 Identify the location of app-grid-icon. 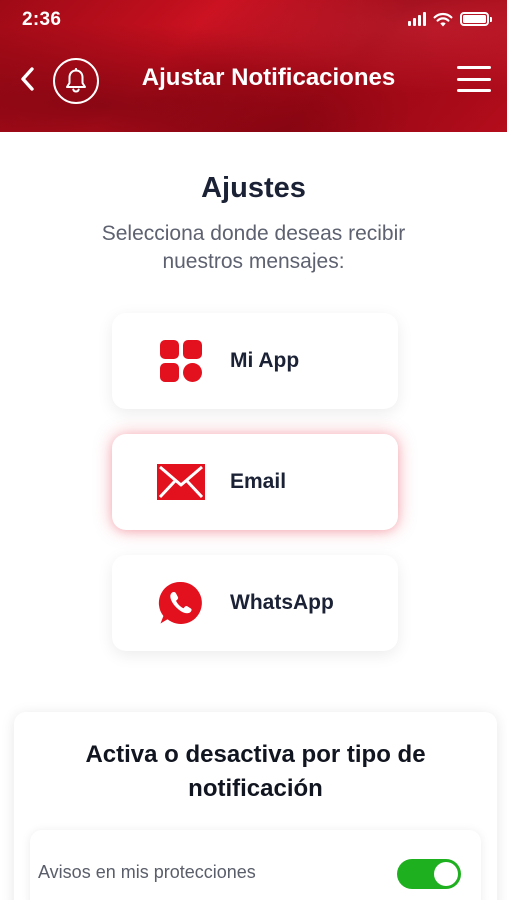
(181, 361).